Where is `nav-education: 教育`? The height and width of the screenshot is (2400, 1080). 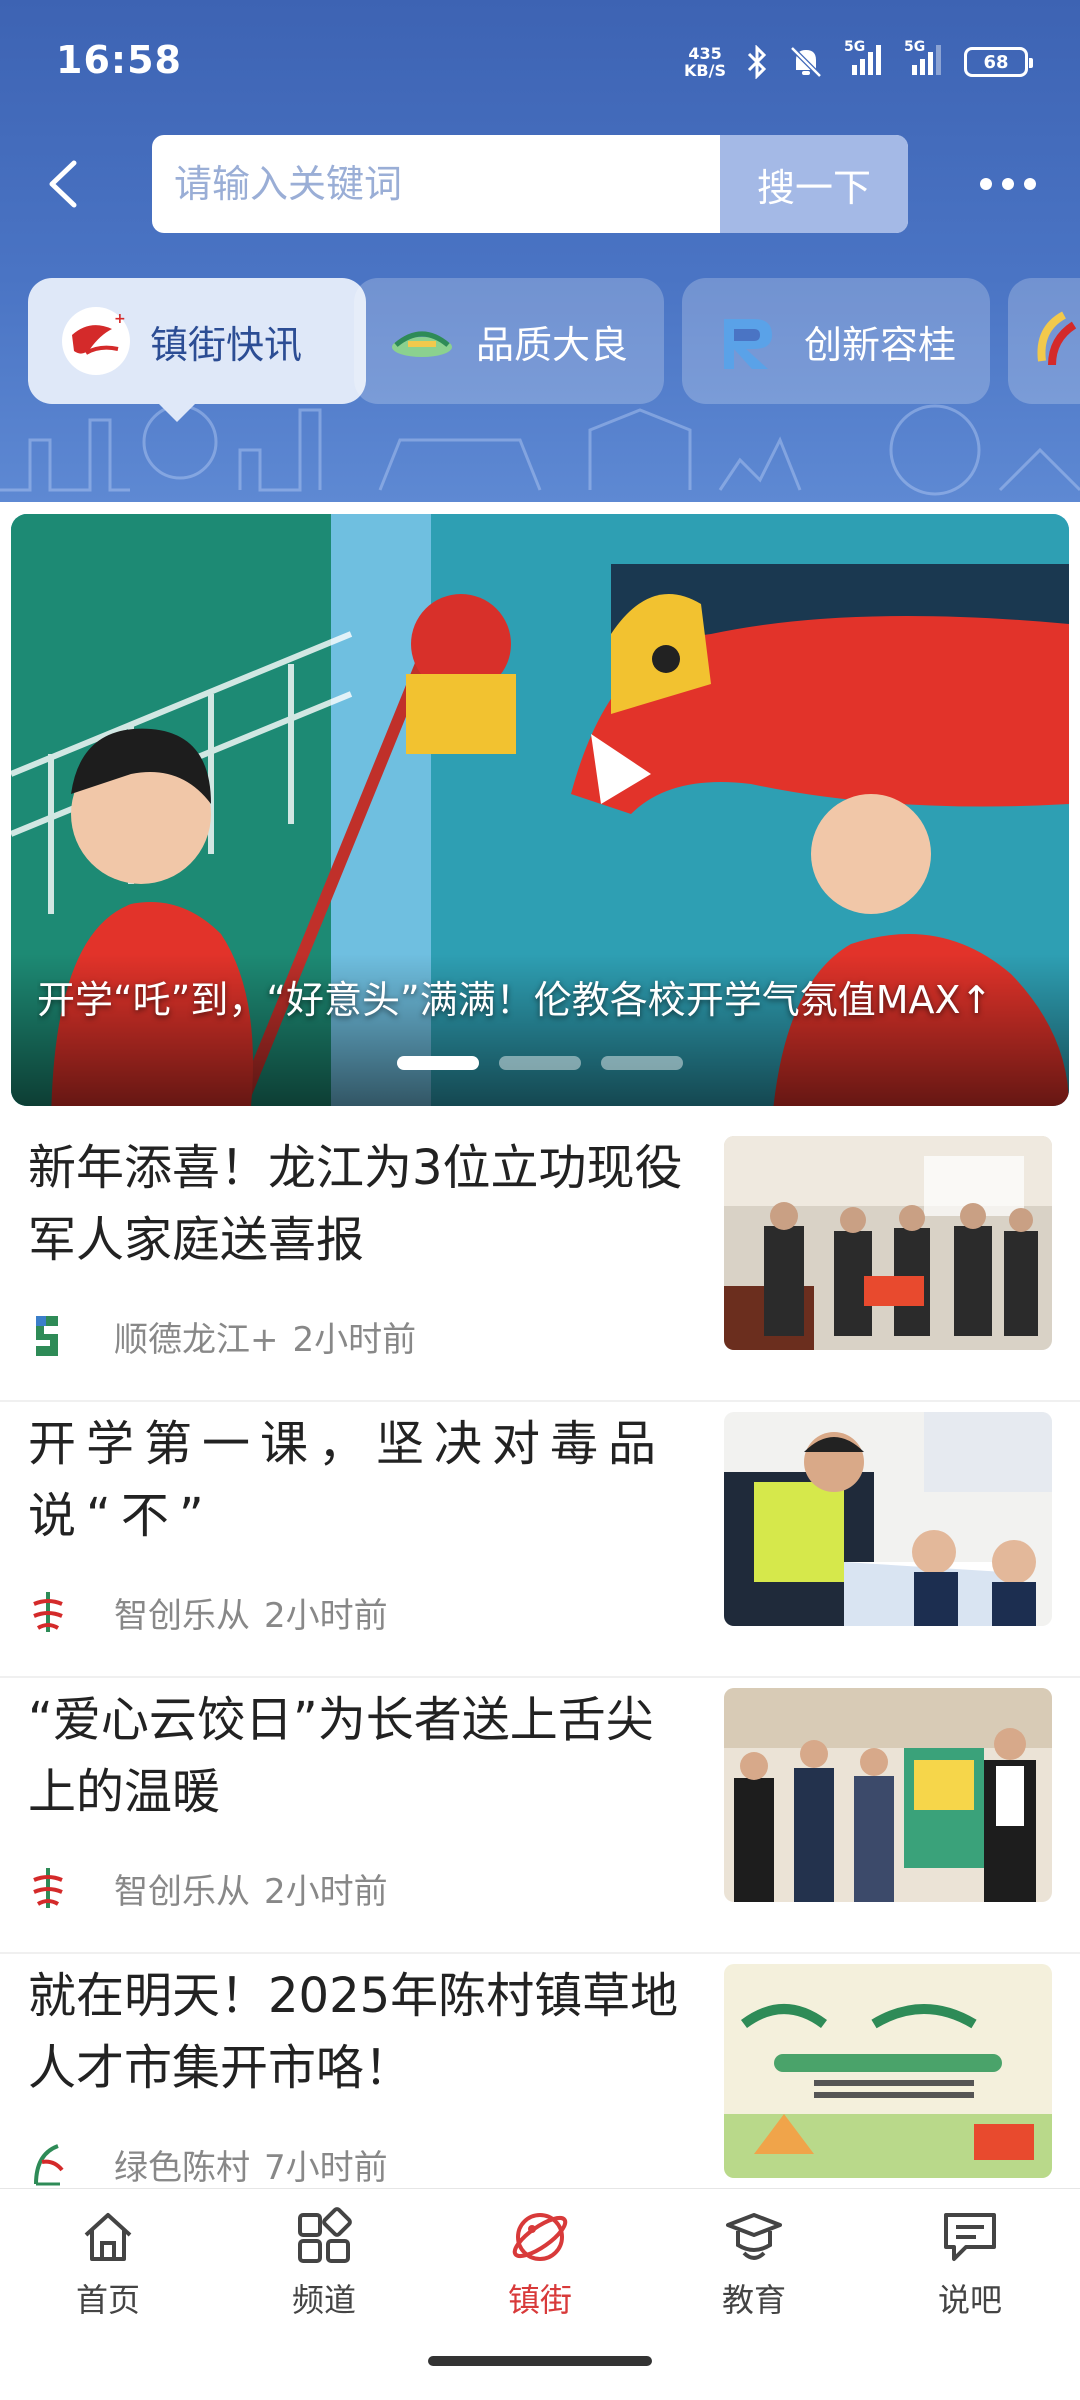 nav-education: 教育 is located at coordinates (754, 2272).